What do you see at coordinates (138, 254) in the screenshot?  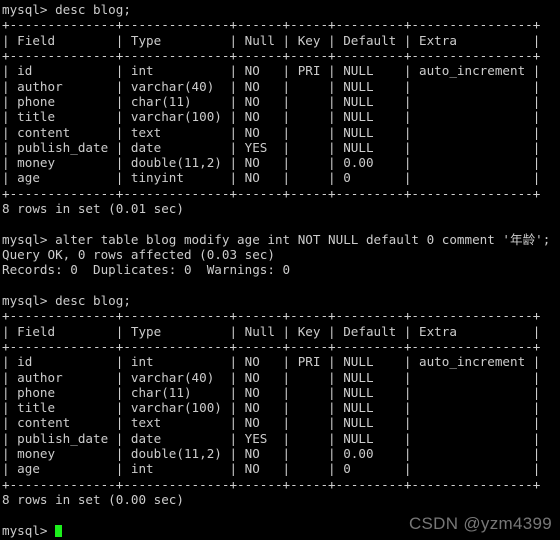 I see `terminal-line-status: Query OK, 0 rows affected (0.03 sec)` at bounding box center [138, 254].